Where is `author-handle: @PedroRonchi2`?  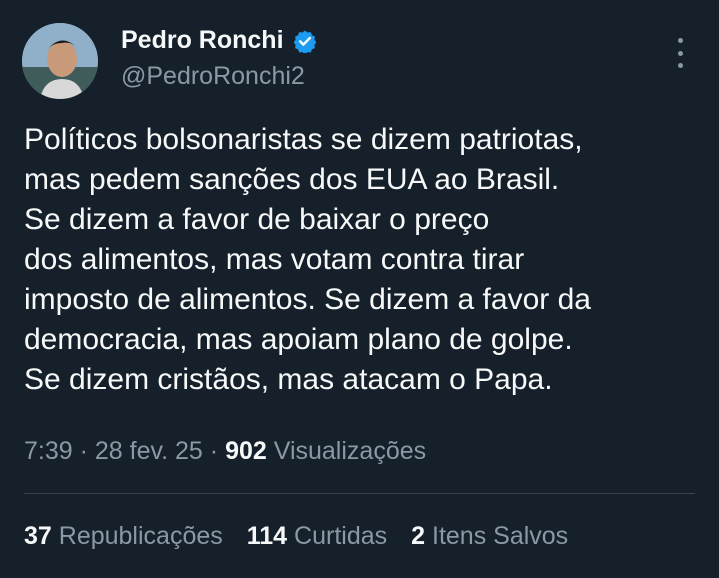 author-handle: @PedroRonchi2 is located at coordinates (213, 76).